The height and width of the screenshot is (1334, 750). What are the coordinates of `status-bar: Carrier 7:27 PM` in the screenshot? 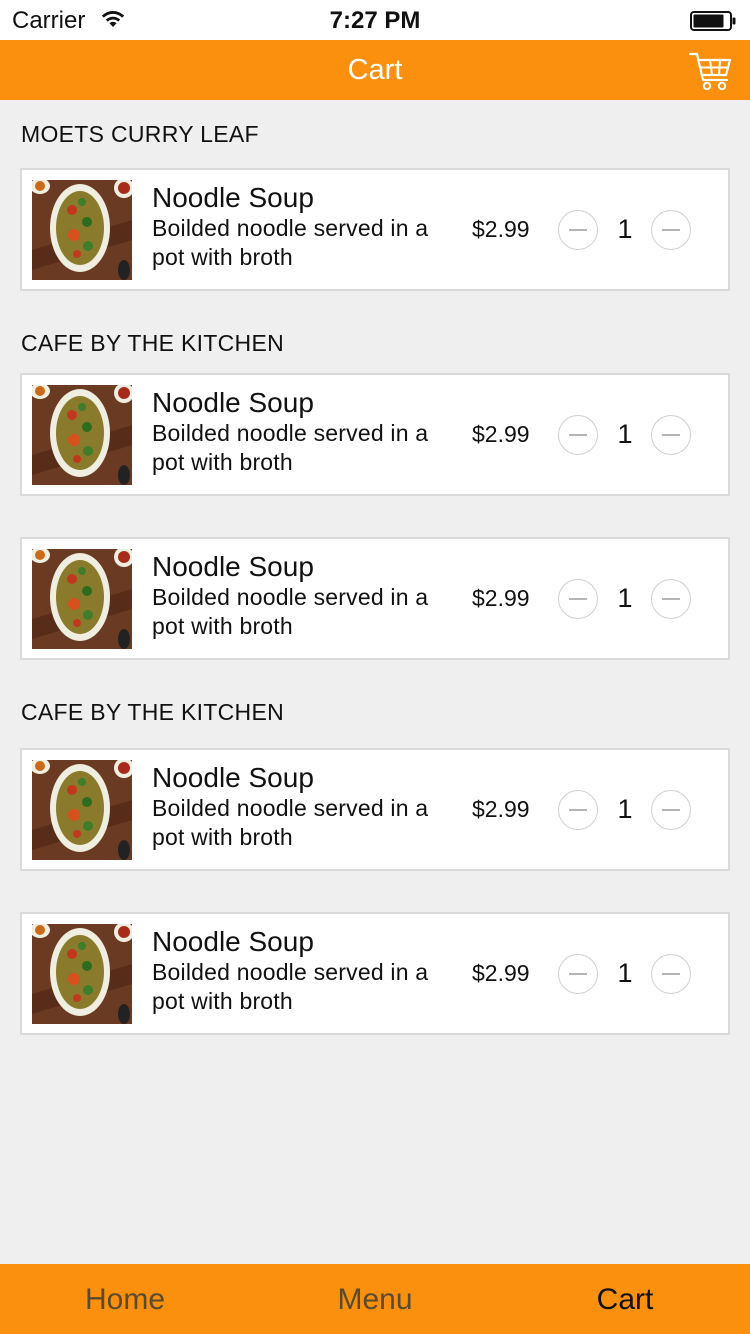 It's located at (375, 20).